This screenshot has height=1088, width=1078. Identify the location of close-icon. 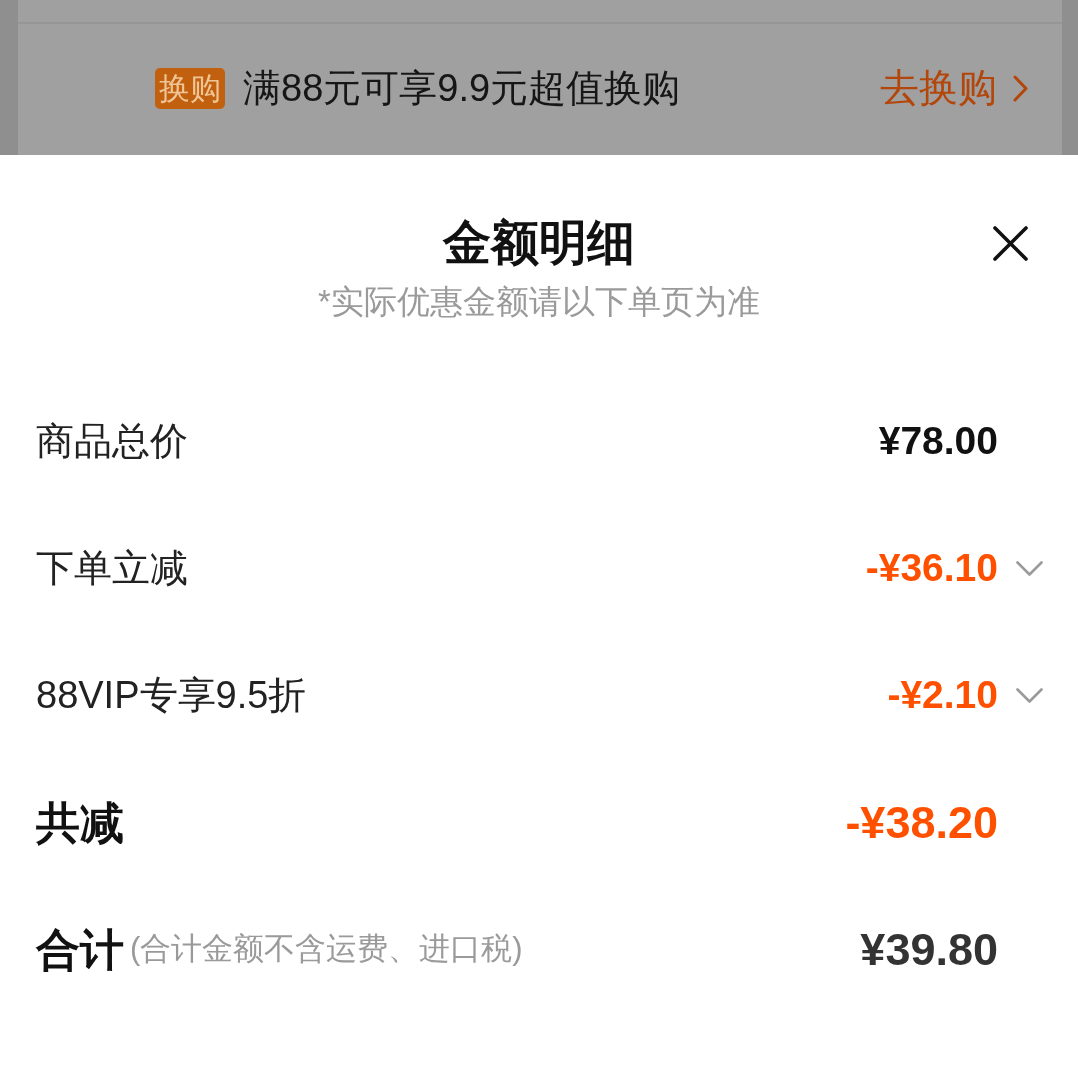
(1010, 243).